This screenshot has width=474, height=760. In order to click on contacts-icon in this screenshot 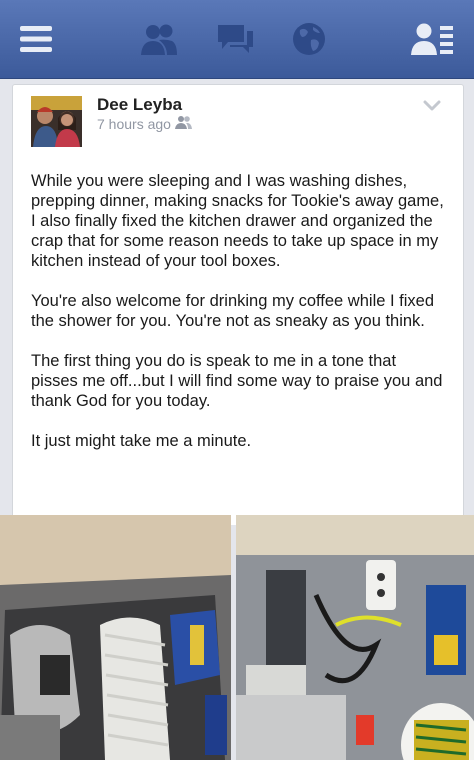, I will do `click(432, 39)`.